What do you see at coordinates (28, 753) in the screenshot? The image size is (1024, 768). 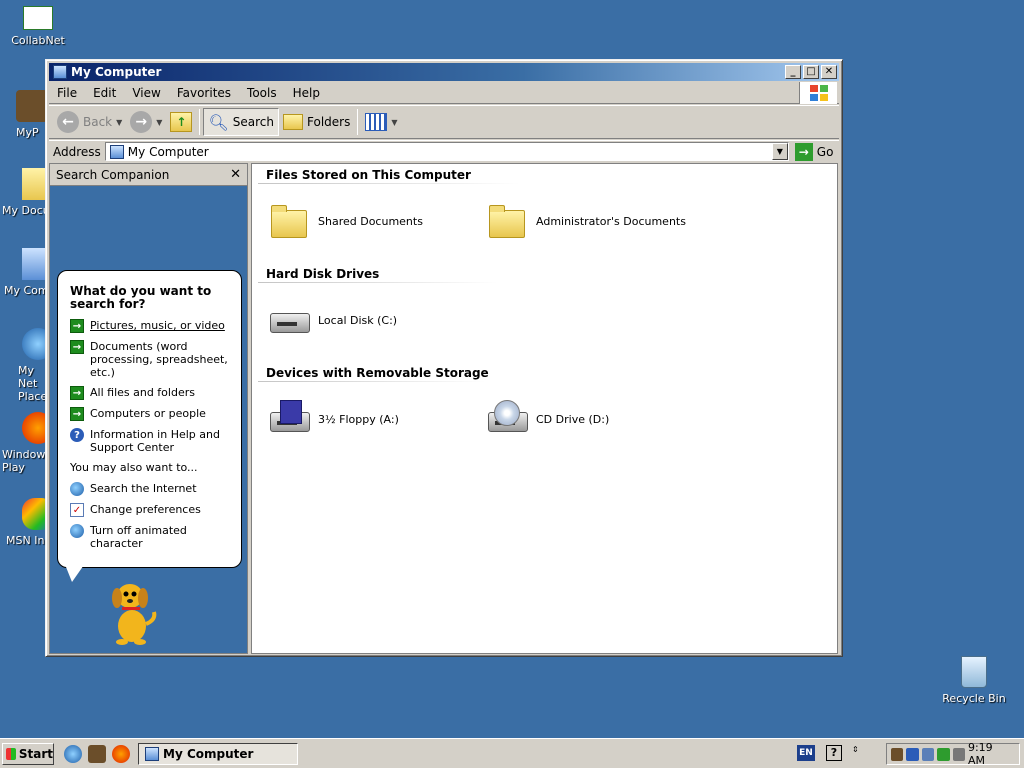 I see `start-button: Start` at bounding box center [28, 753].